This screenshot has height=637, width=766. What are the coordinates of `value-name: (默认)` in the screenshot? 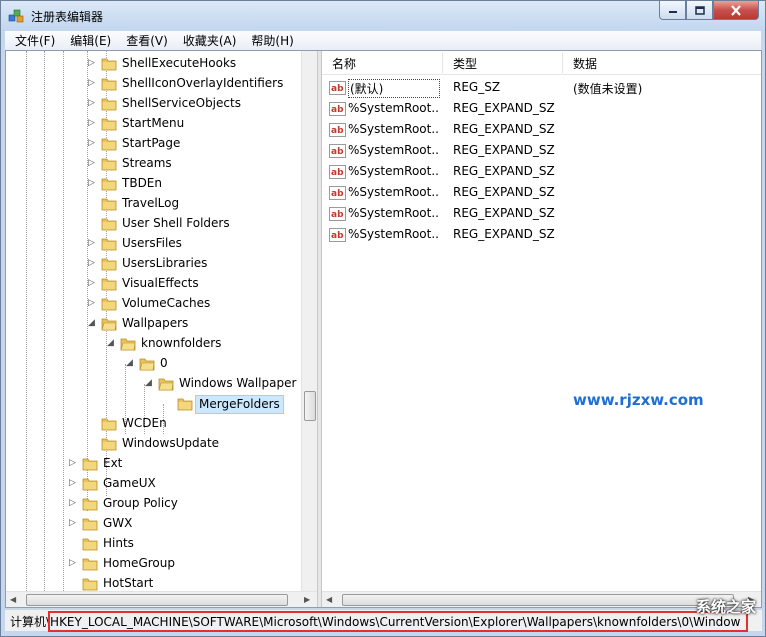 It's located at (394, 88).